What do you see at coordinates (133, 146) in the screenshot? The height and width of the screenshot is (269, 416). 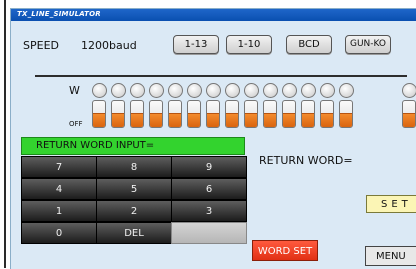 I see `keypad-header: RETURN WORD INPUT=` at bounding box center [133, 146].